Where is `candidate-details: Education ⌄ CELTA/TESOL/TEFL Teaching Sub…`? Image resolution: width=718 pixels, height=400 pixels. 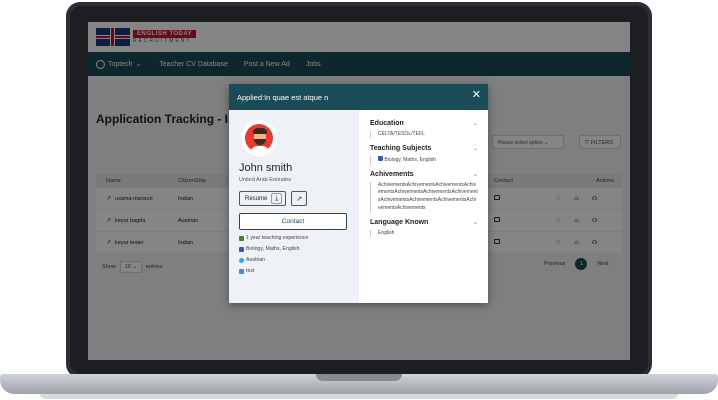
candidate-details: Education ⌄ CELTA/TESOL/TEFL Teaching Sub… is located at coordinates (423, 206).